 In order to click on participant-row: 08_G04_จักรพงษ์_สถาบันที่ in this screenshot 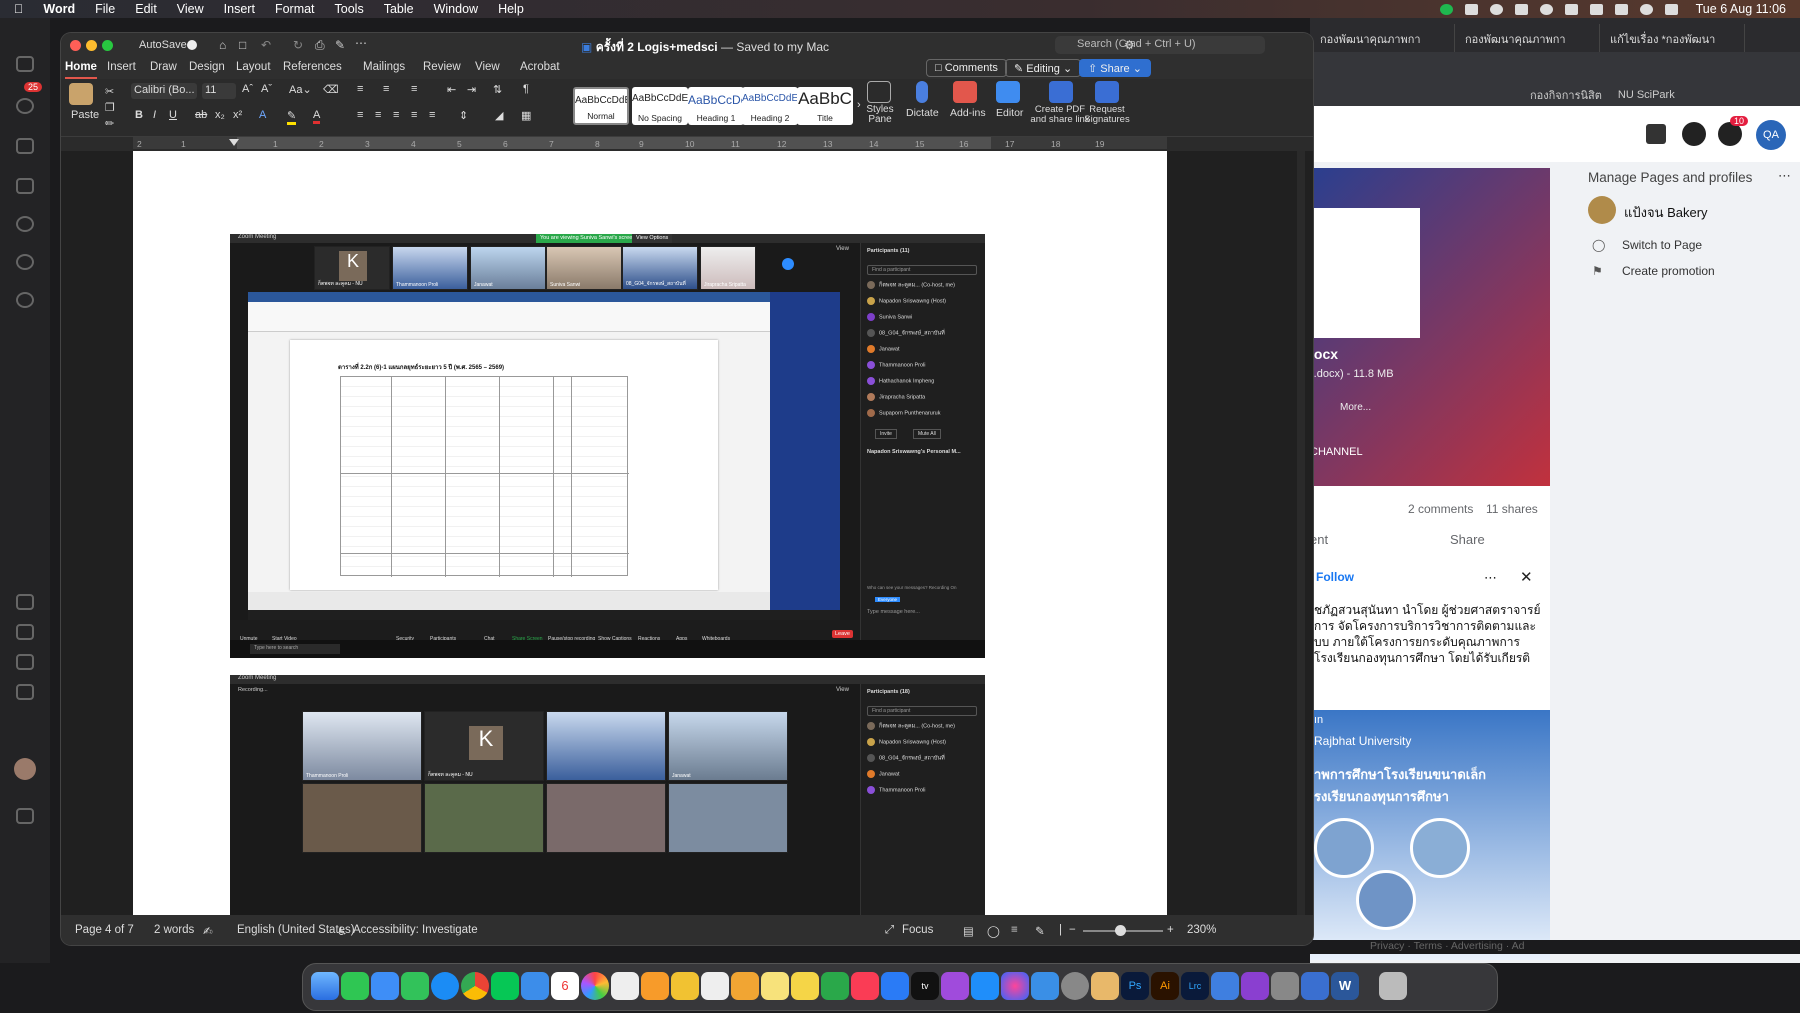, I will do `click(906, 758)`.